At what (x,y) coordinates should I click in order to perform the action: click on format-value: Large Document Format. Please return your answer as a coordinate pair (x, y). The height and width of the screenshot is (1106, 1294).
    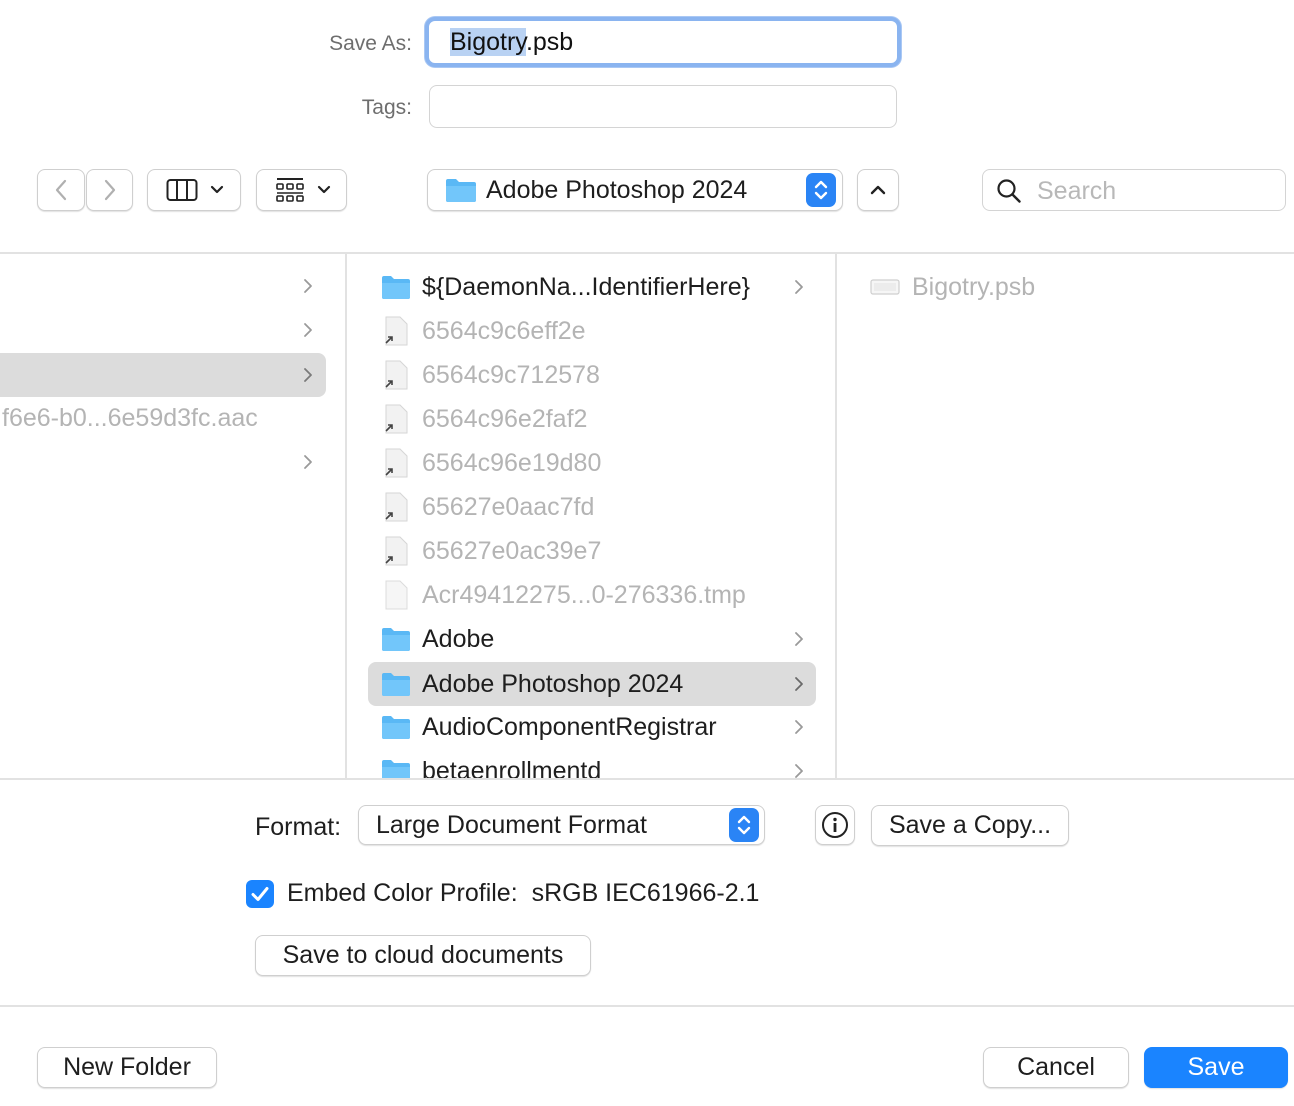
    Looking at the image, I should click on (511, 824).